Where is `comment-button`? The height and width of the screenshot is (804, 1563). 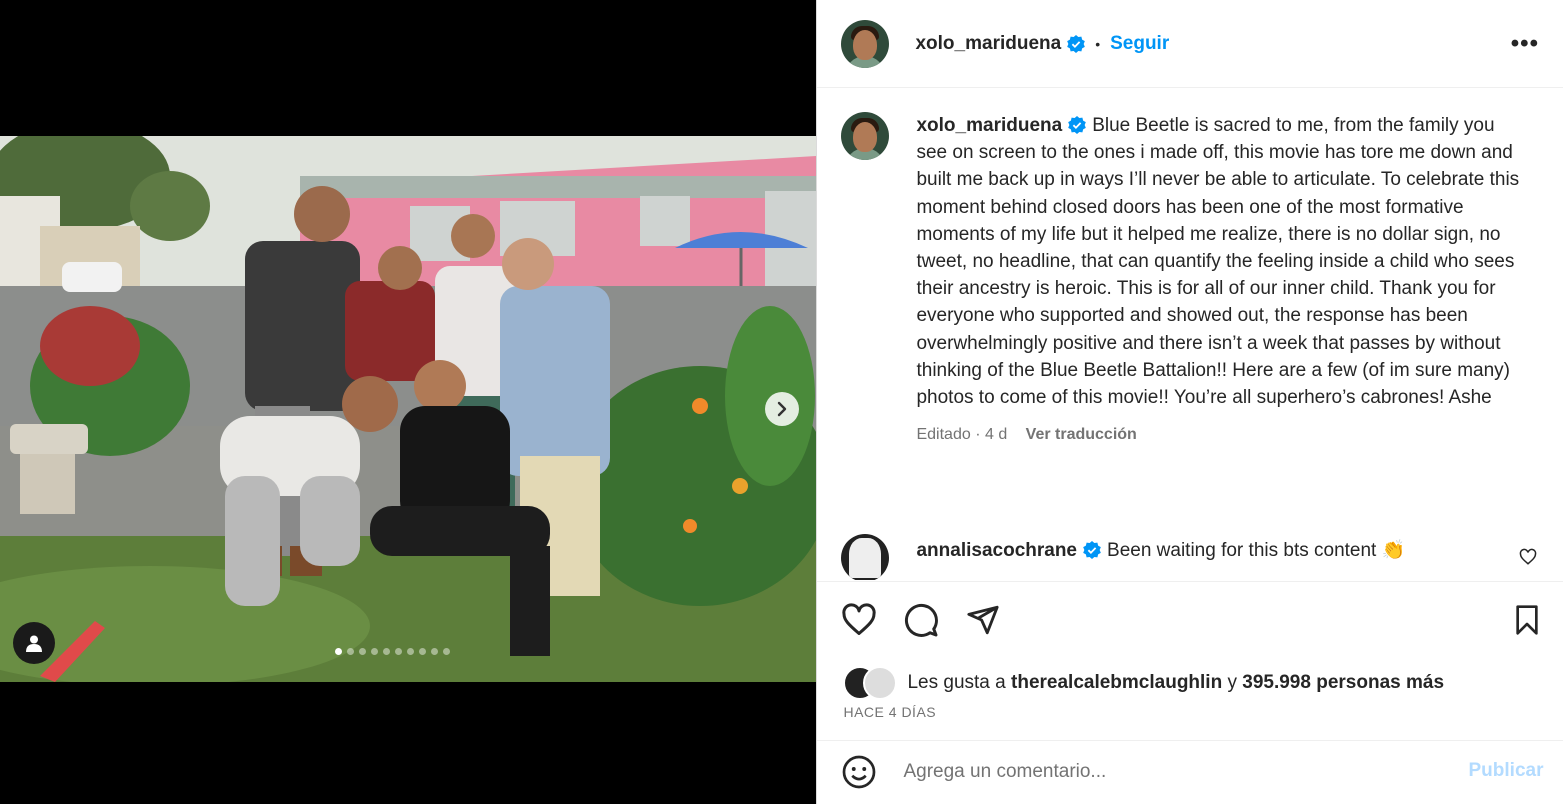 comment-button is located at coordinates (921, 620).